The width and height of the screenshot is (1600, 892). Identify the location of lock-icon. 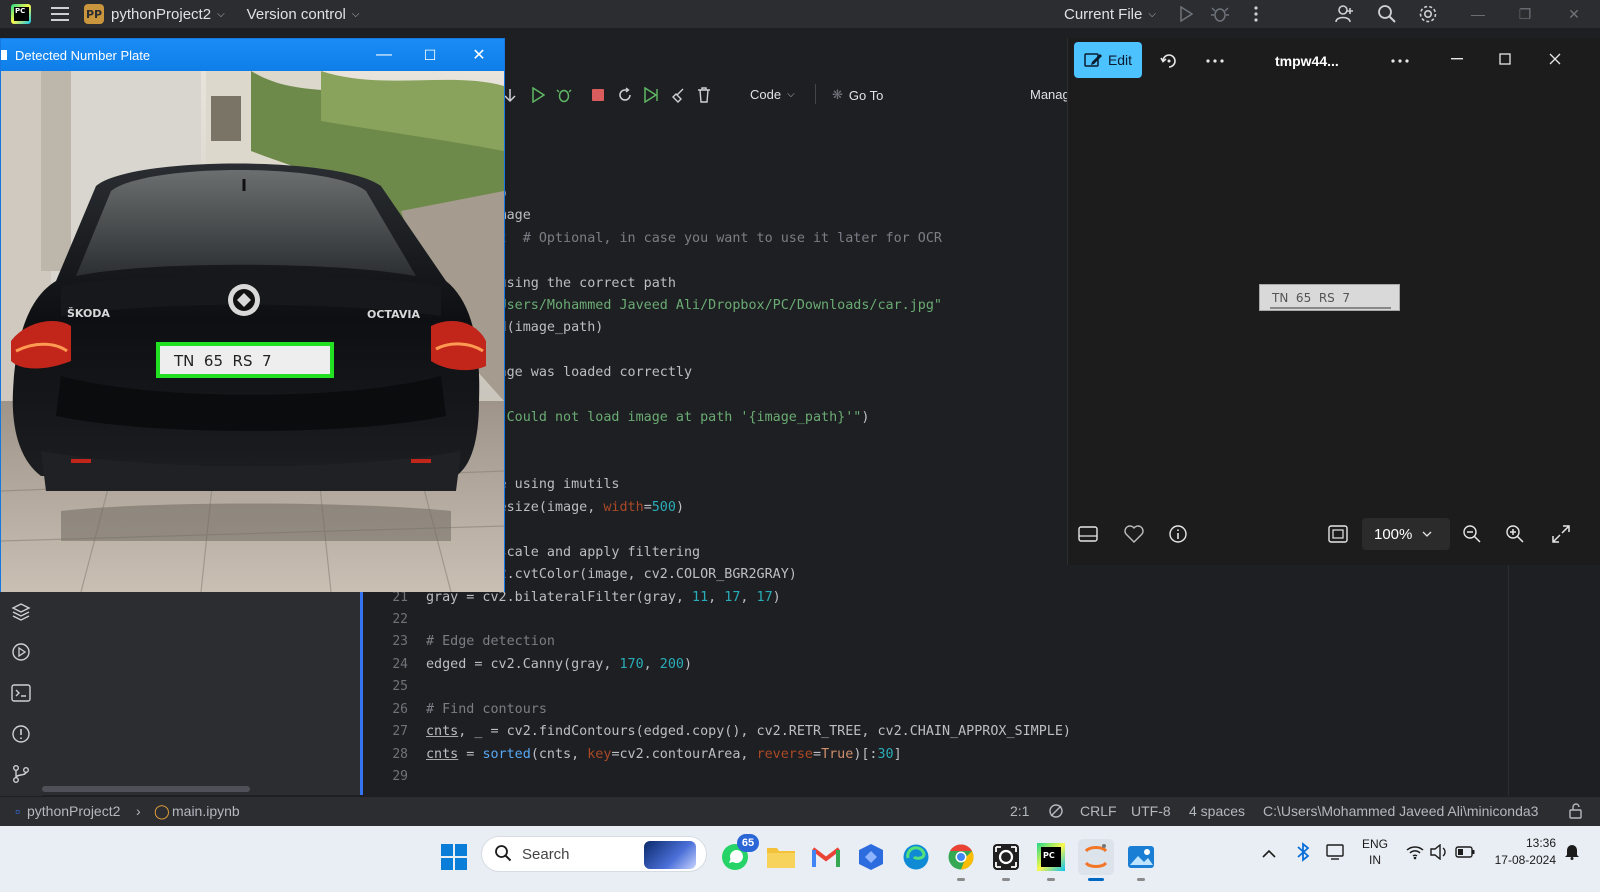
(1576, 812).